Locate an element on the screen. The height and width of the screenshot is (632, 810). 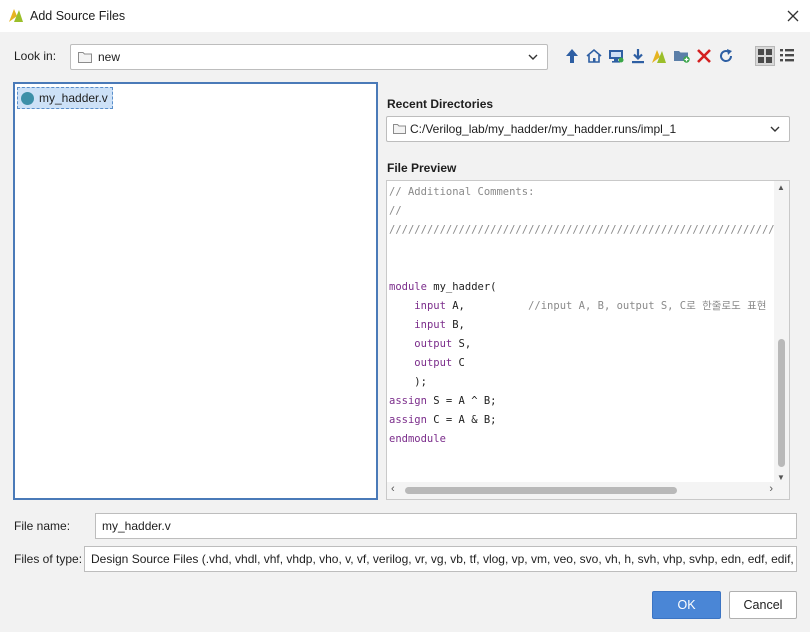
scroll-down-icon: ▼ is located at coordinates (781, 477).